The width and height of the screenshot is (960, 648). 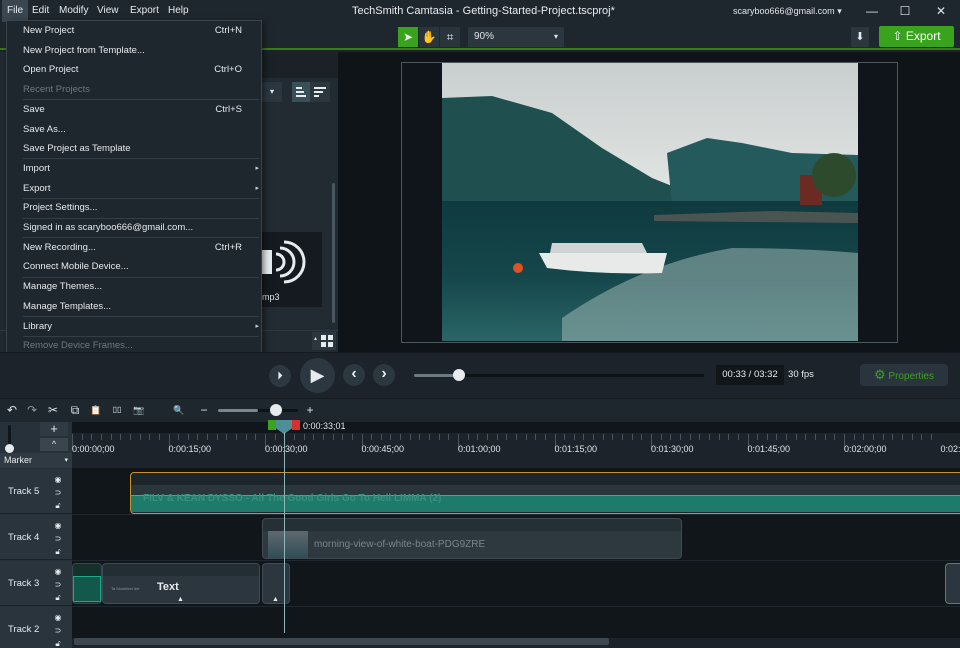 I want to click on fps-display: 30 fps, so click(x=801, y=375).